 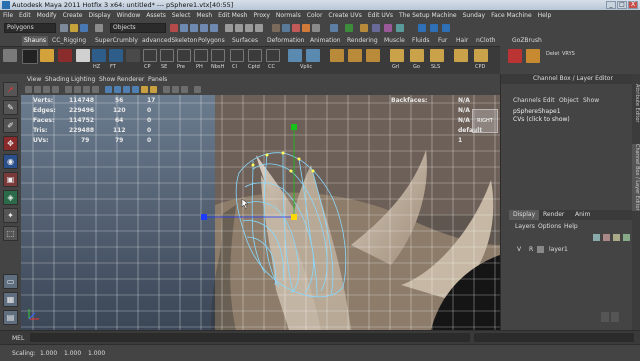 I want to click on xray-joints-icon, so click(x=184, y=89).